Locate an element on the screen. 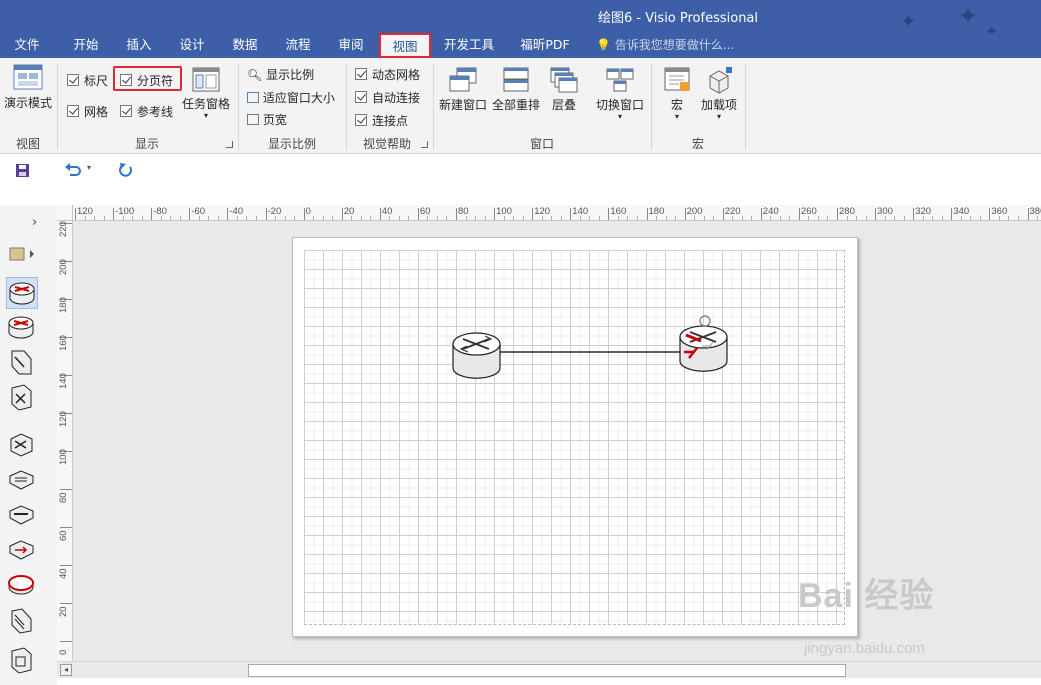 The width and height of the screenshot is (1041, 685). dynamic-grid-checkbox: 动态网格 is located at coordinates (387, 74).